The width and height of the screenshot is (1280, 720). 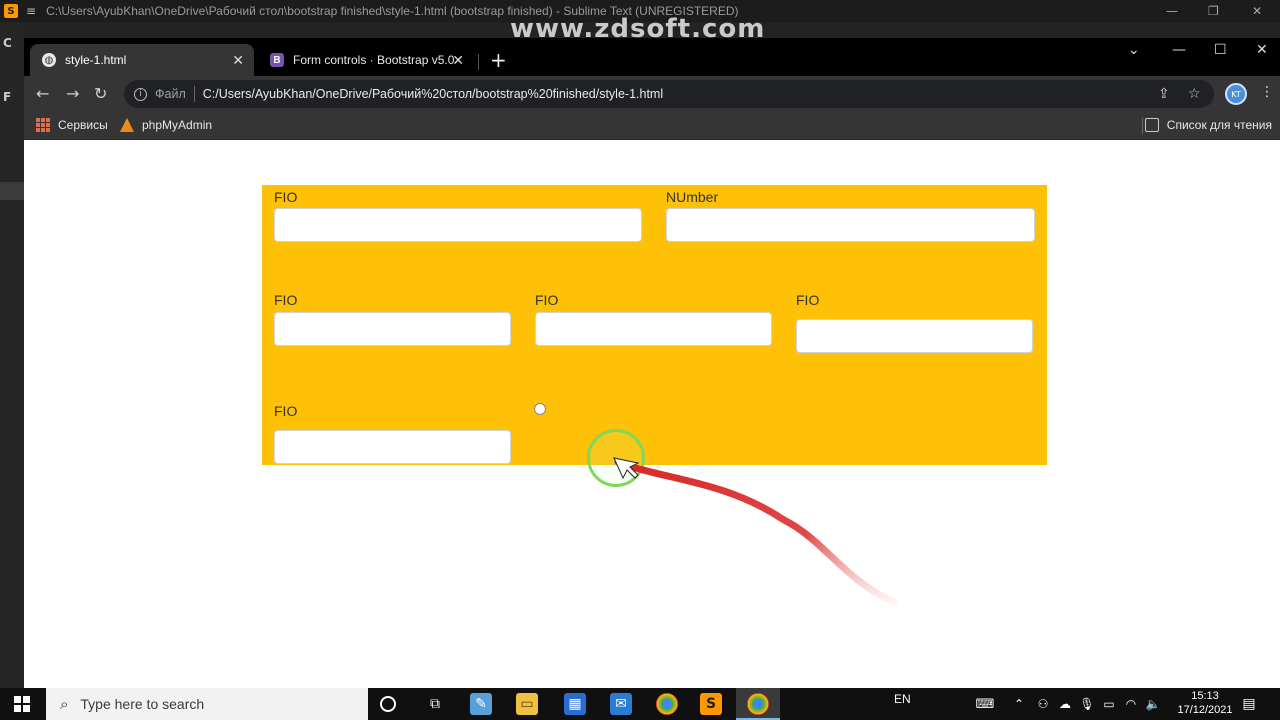 I want to click on mail-icon: ✉, so click(x=621, y=704).